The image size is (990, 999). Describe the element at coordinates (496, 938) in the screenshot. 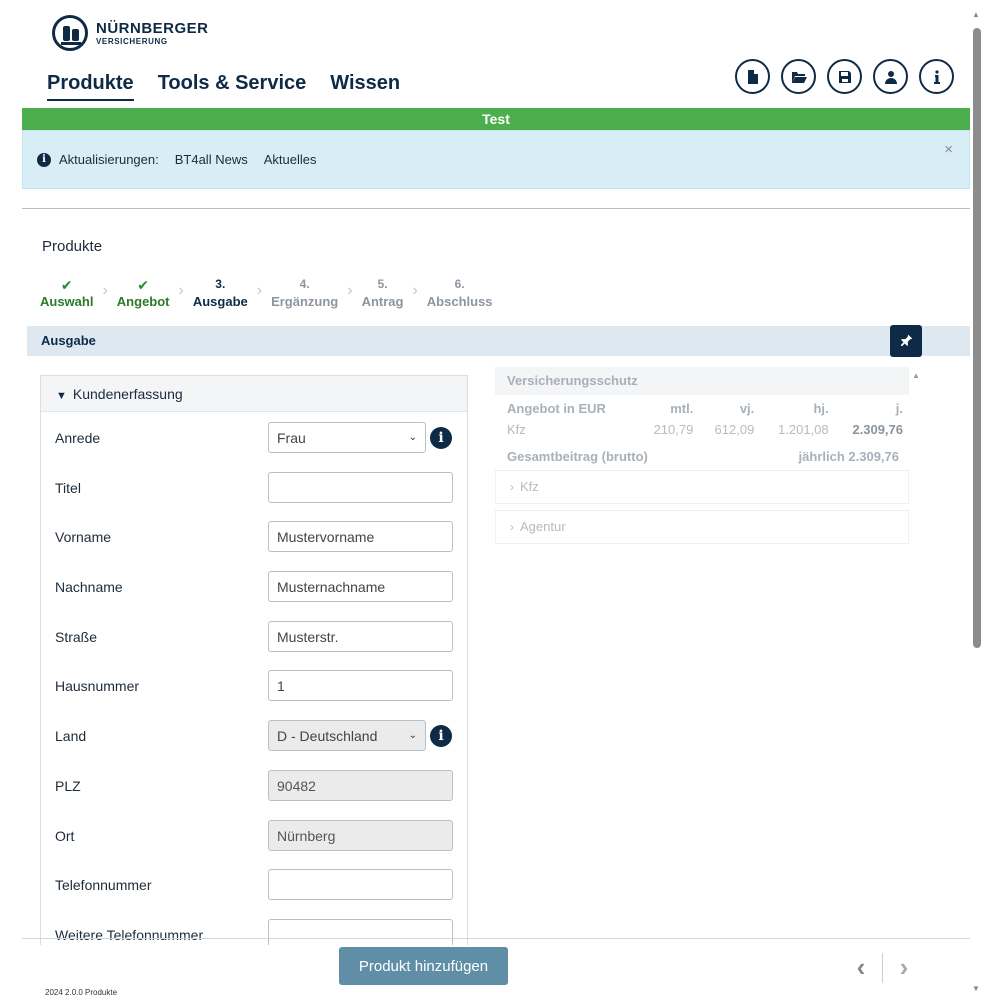

I see `footer-divider` at that location.